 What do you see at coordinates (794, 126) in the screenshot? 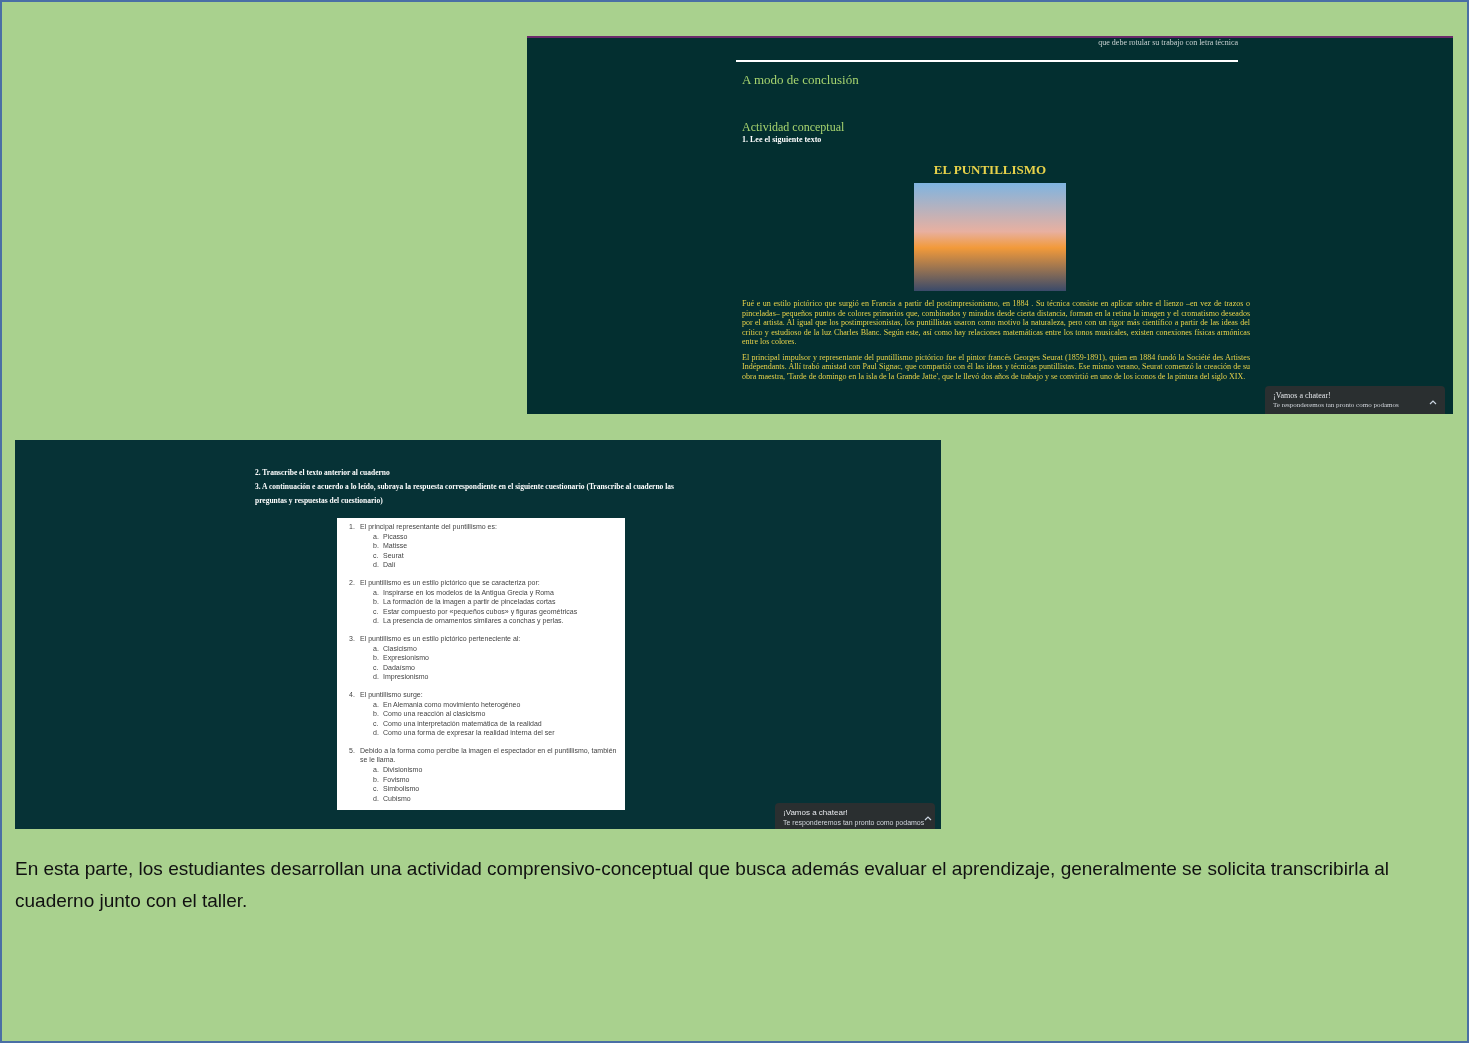
I see `section-subheading: Actividad conceptual` at bounding box center [794, 126].